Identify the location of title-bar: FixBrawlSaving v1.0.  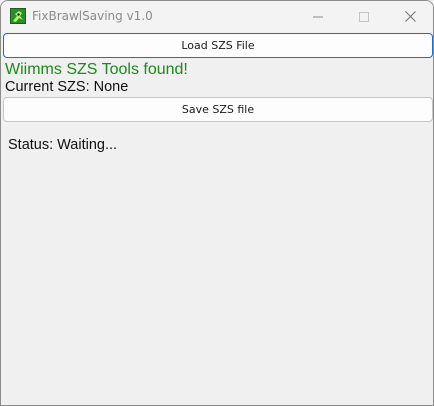
(217, 16).